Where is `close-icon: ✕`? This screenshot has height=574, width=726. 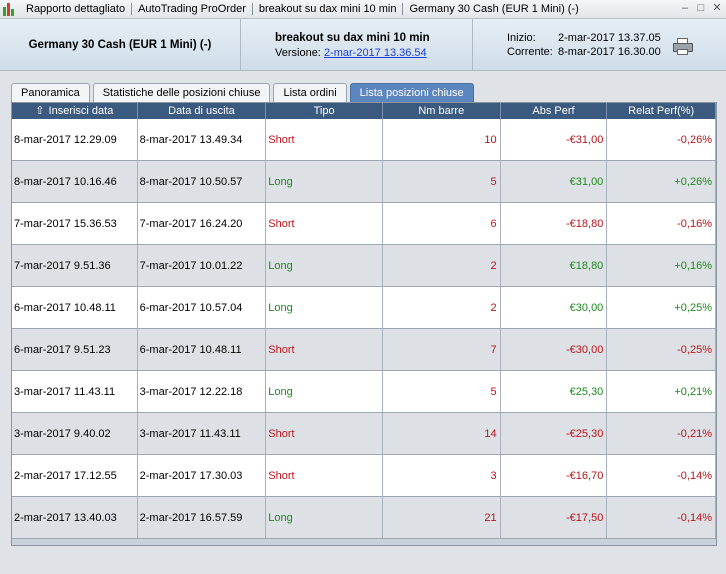
close-icon: ✕ is located at coordinates (717, 9).